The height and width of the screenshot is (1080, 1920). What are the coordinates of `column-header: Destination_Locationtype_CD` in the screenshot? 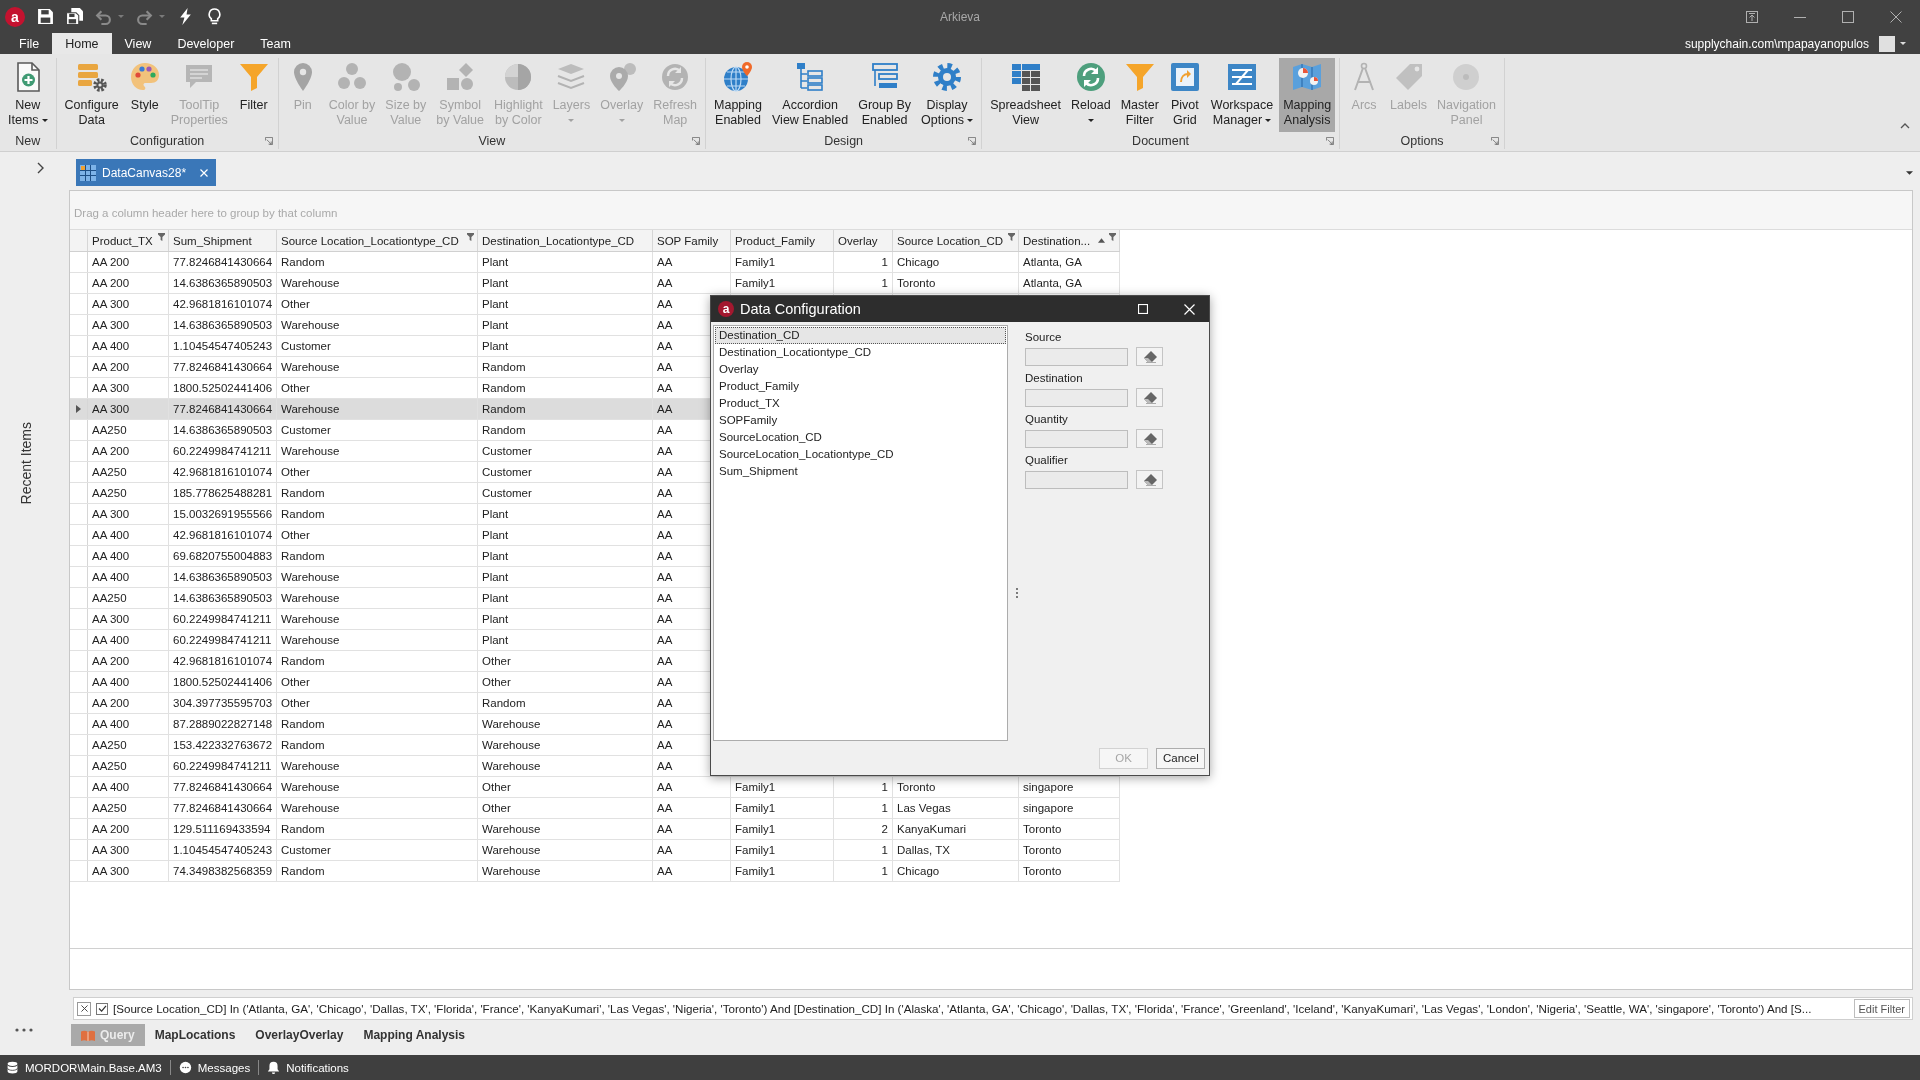 It's located at (565, 240).